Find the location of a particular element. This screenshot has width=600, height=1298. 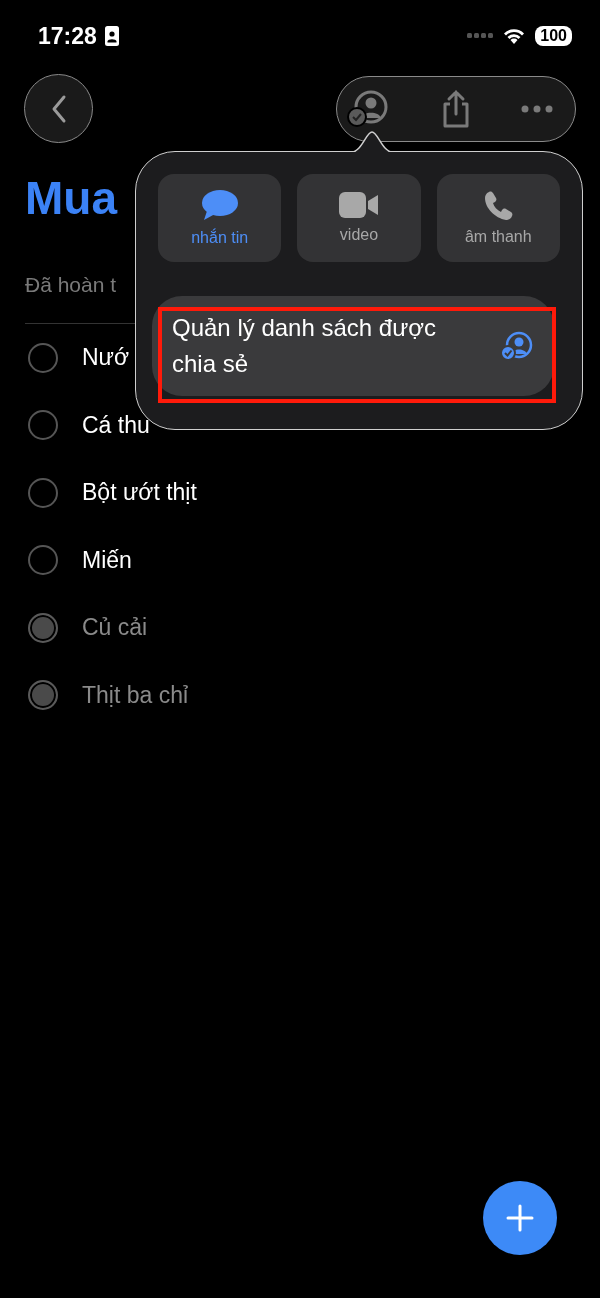

id-card-icon is located at coordinates (111, 36).